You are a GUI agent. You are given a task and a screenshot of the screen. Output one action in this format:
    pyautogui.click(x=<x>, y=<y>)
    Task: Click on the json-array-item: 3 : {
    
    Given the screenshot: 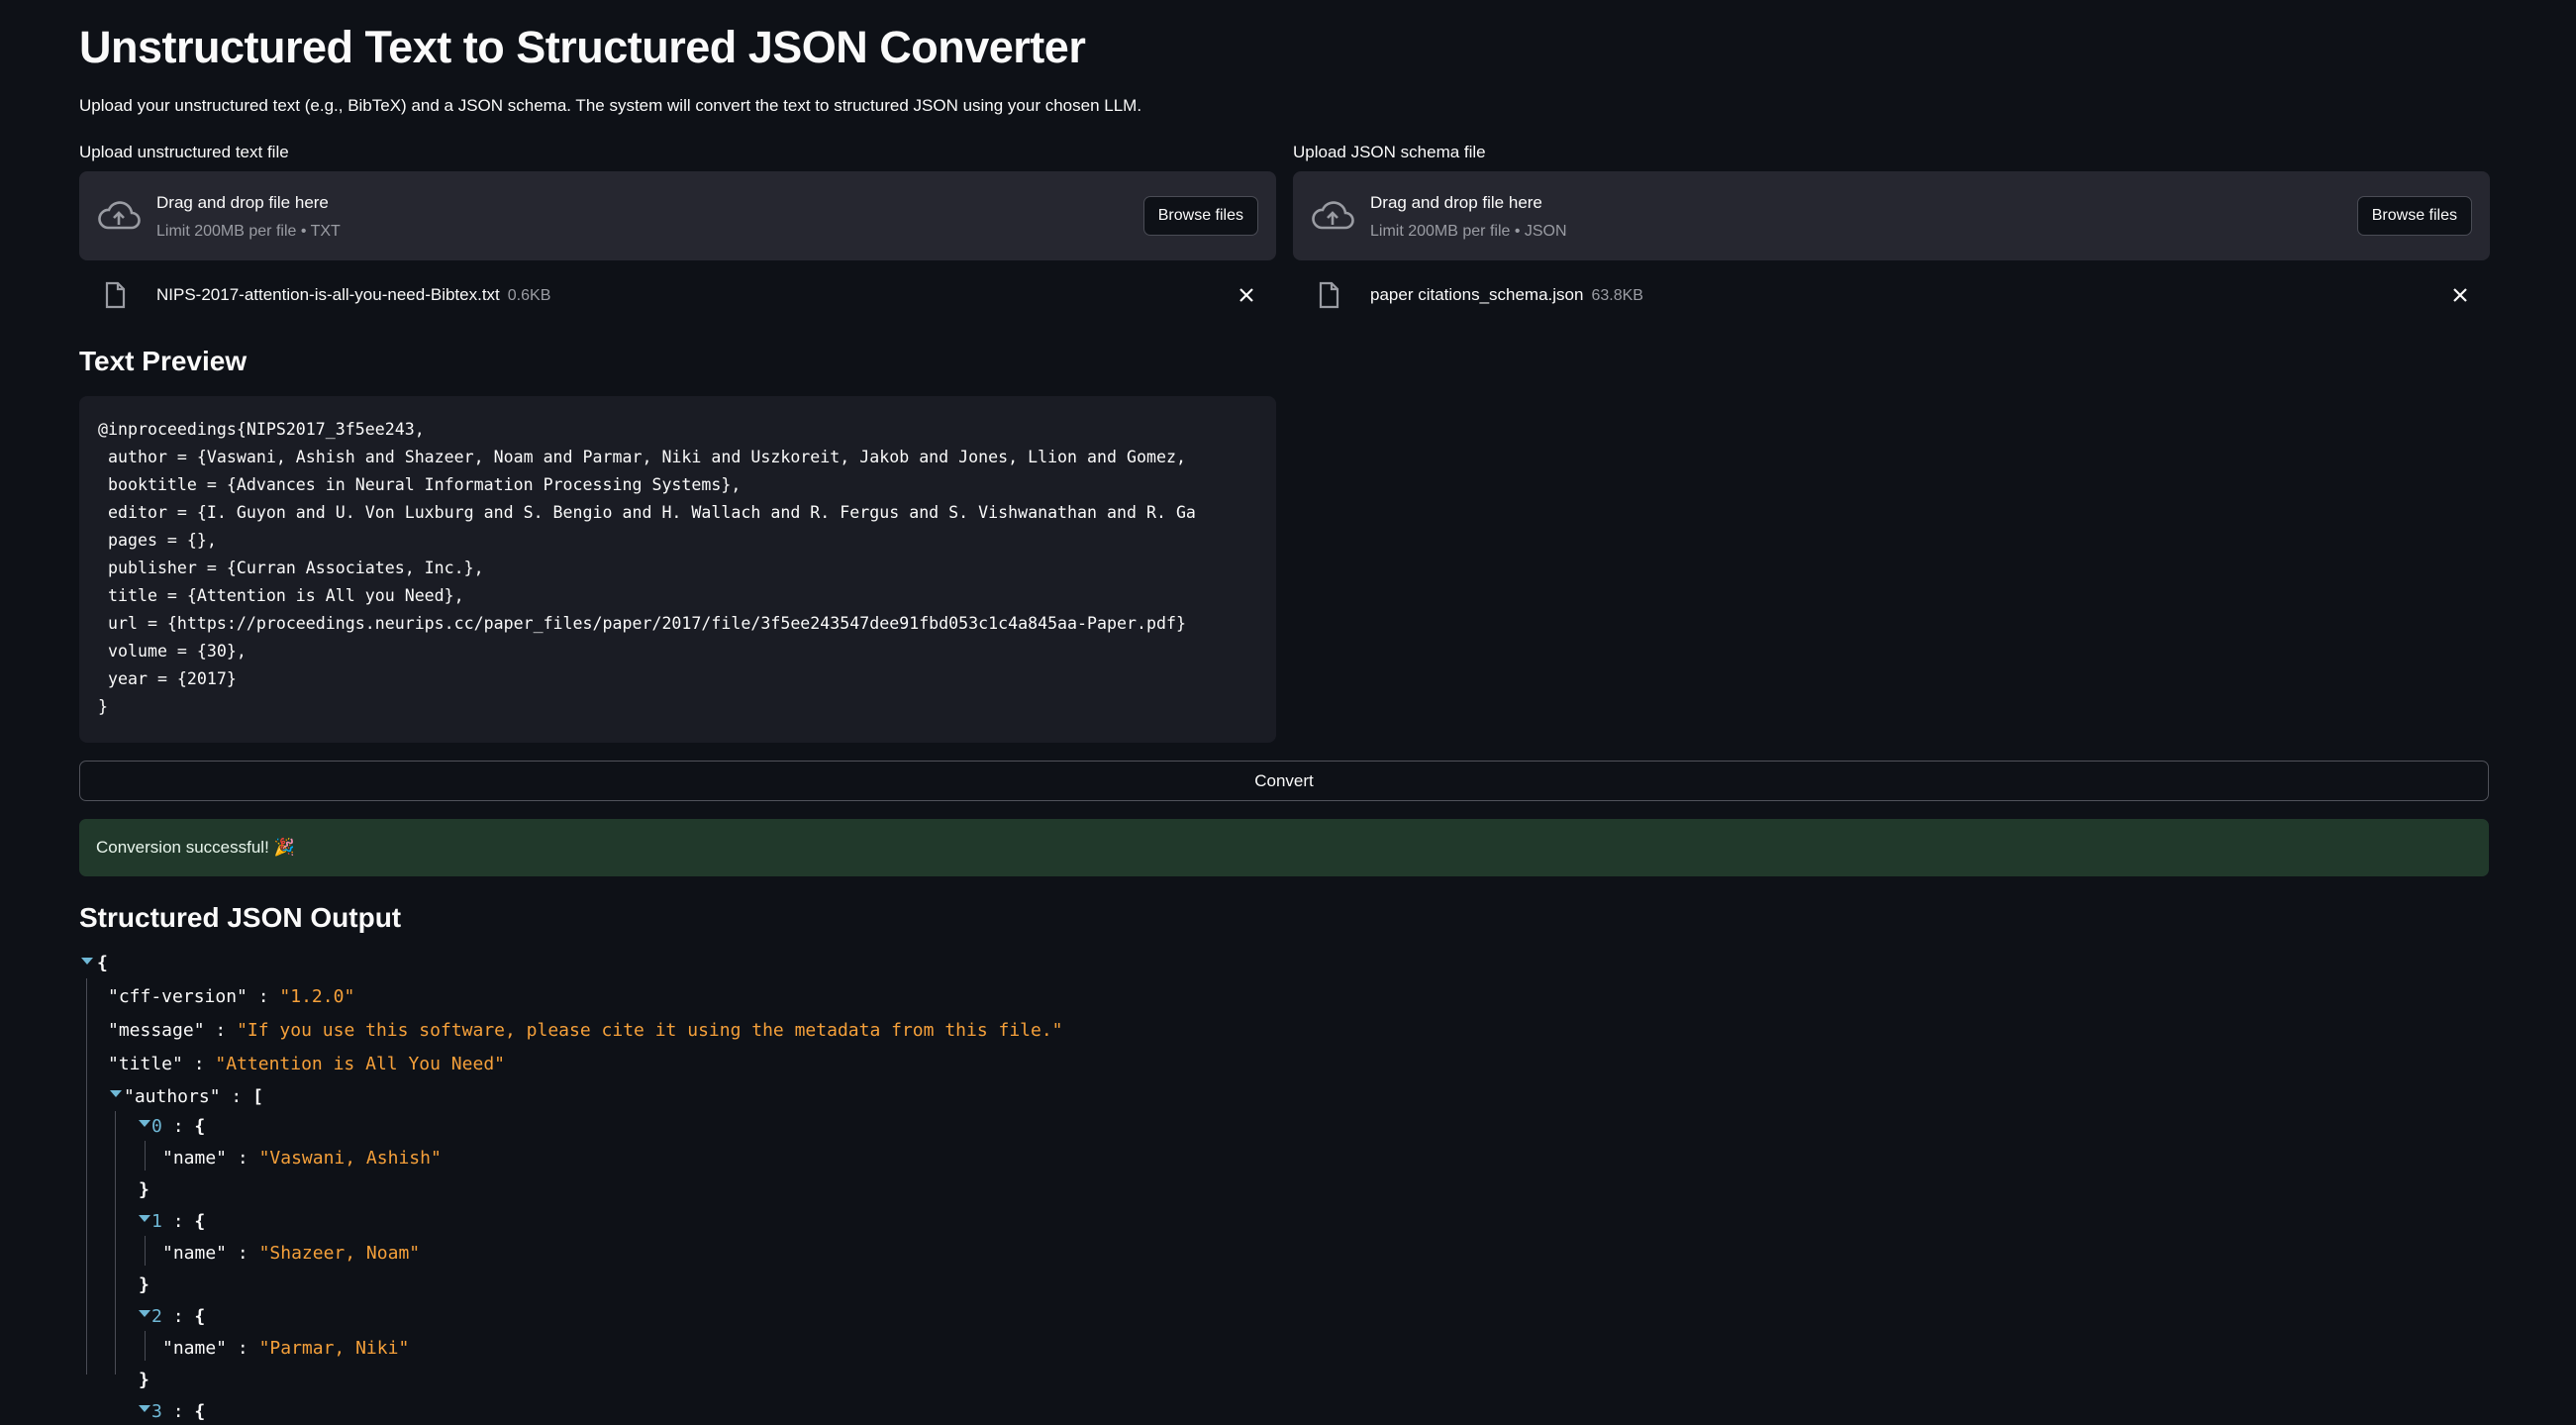 What is the action you would take?
    pyautogui.click(x=179, y=1412)
    